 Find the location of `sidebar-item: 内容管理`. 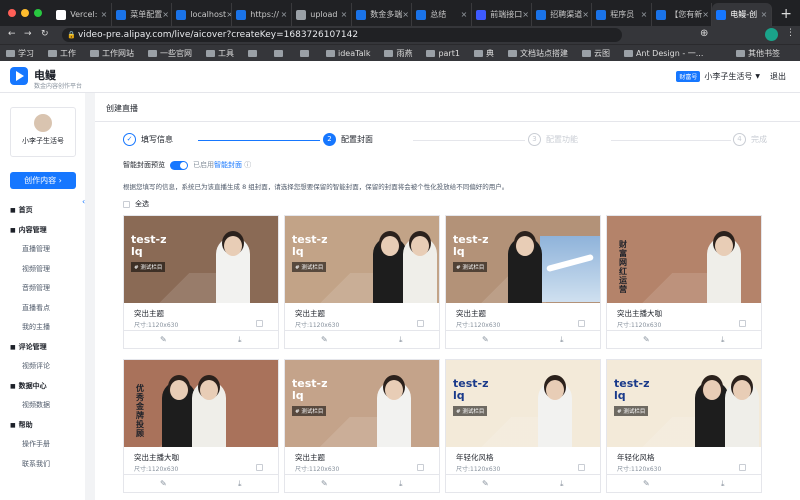

sidebar-item: 内容管理 is located at coordinates (42, 231).